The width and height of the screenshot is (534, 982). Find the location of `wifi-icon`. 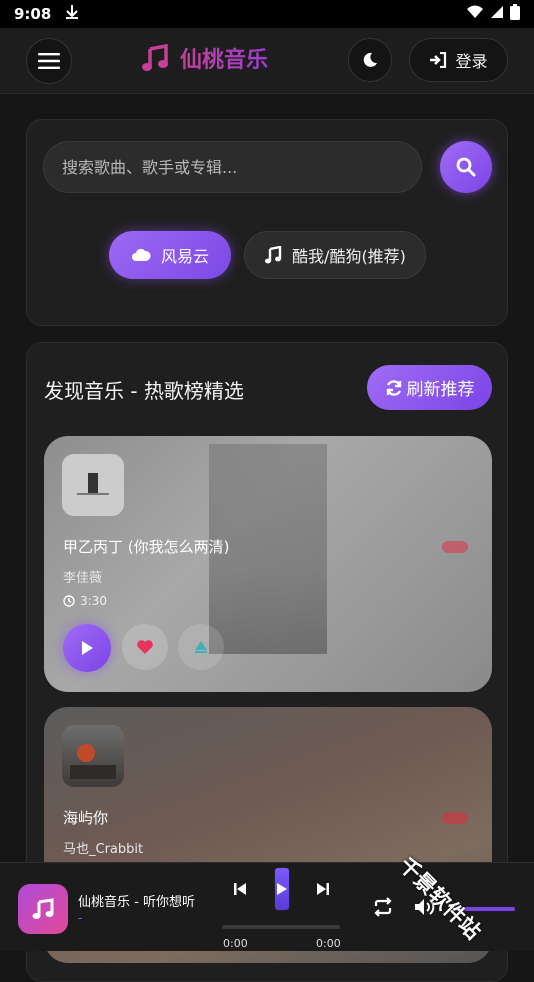

wifi-icon is located at coordinates (475, 14).